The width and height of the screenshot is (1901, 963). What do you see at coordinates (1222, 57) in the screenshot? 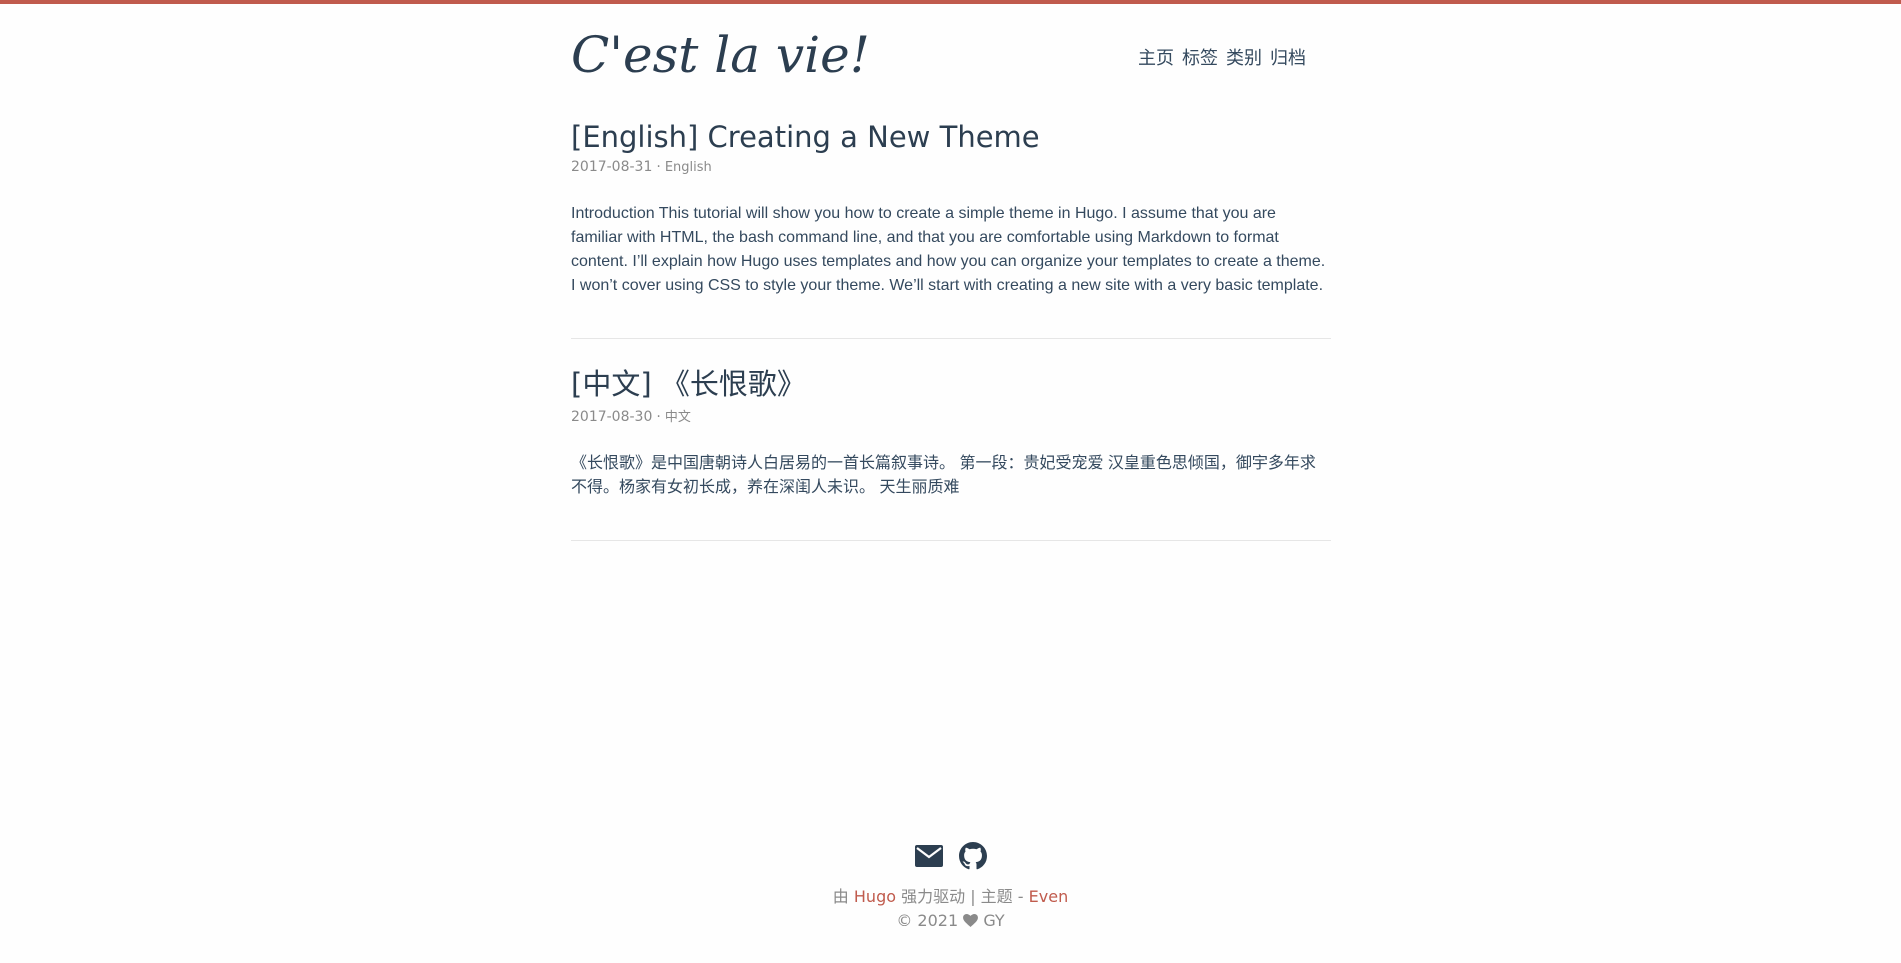
I see `site-nav: 主页 标签 类别 归档` at bounding box center [1222, 57].